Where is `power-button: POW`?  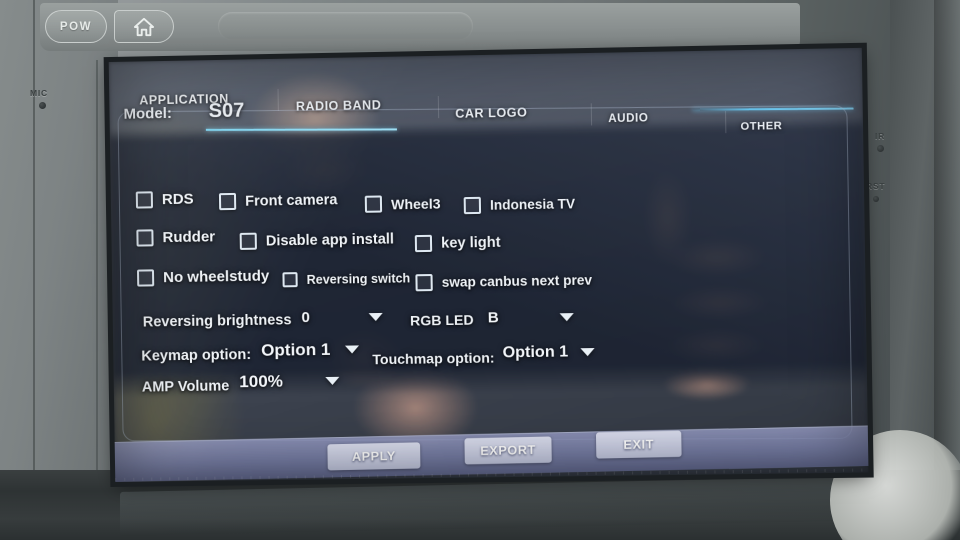
power-button: POW is located at coordinates (76, 26).